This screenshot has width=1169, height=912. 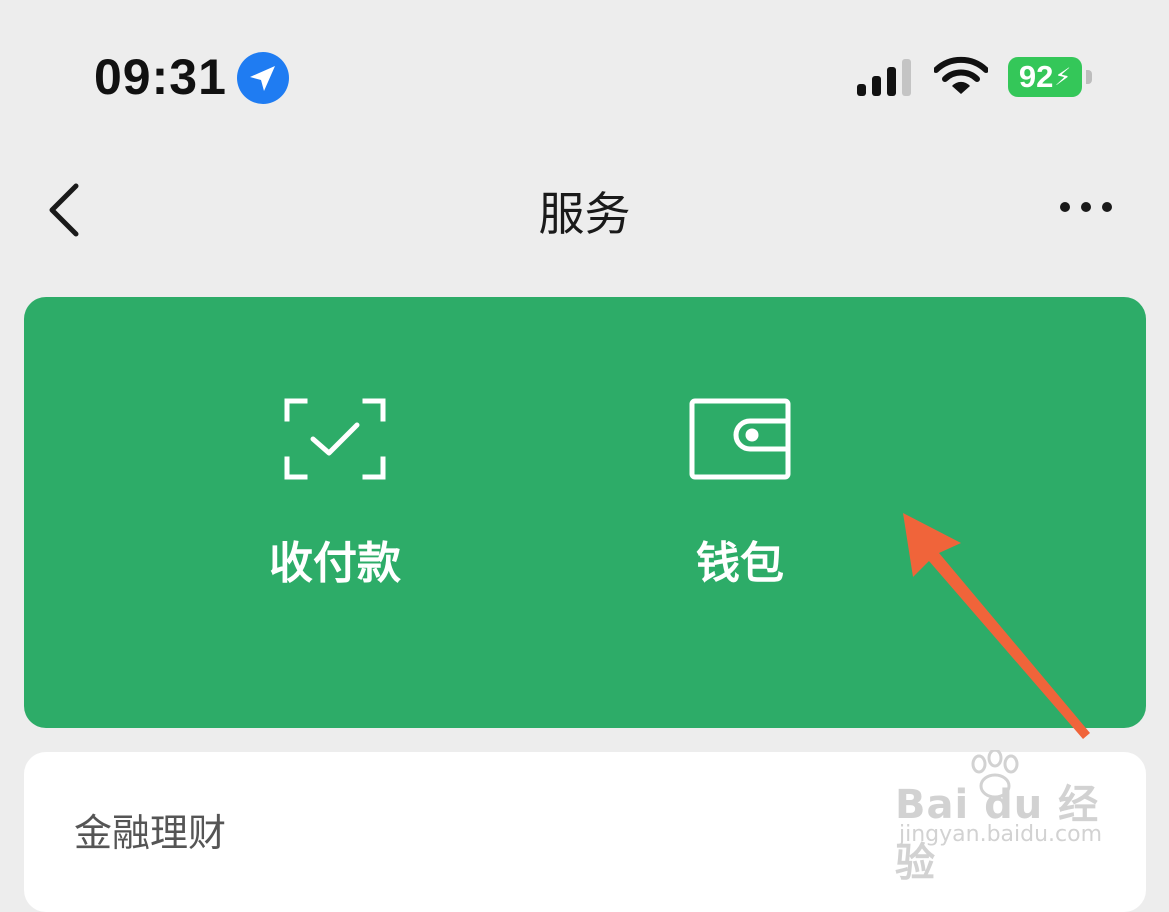 I want to click on annotation-arrow-icon, so click(x=996, y=626).